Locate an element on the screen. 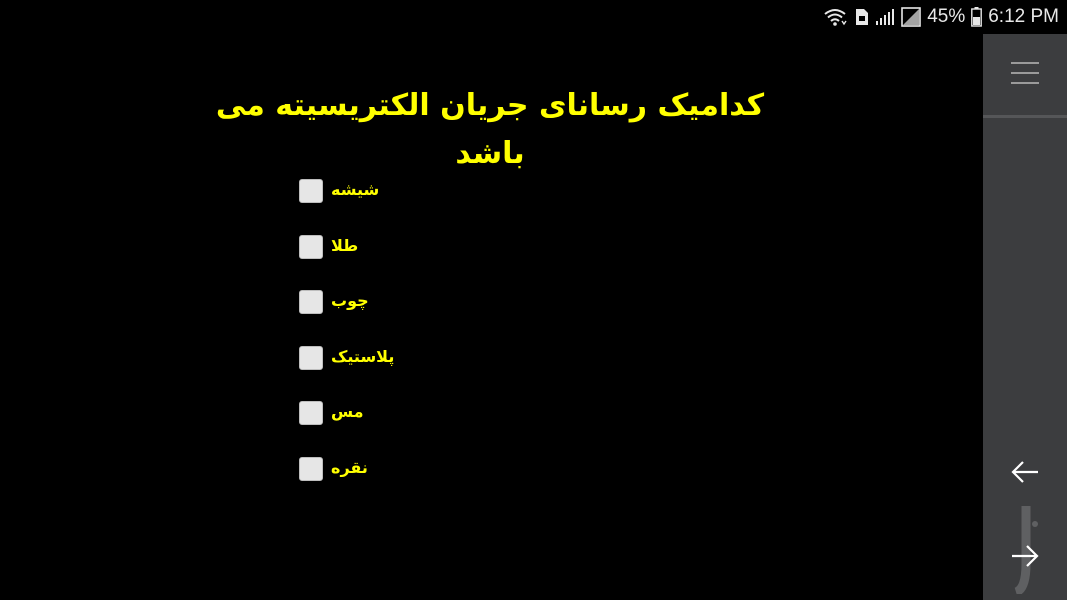 The width and height of the screenshot is (1067, 600). option-label: مس is located at coordinates (347, 412).